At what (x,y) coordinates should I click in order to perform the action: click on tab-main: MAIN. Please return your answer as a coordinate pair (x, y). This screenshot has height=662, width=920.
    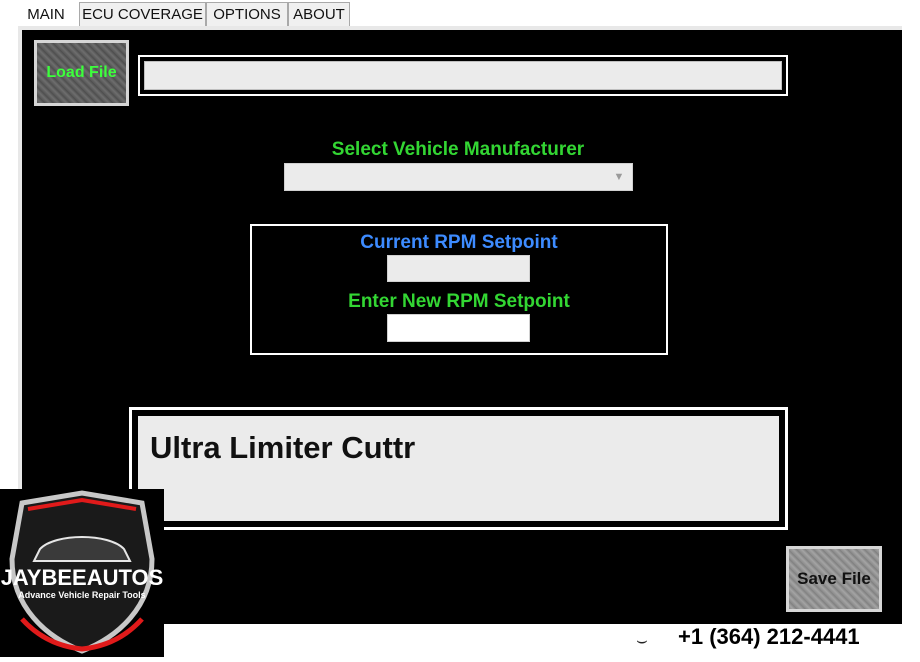
    Looking at the image, I should click on (46, 13).